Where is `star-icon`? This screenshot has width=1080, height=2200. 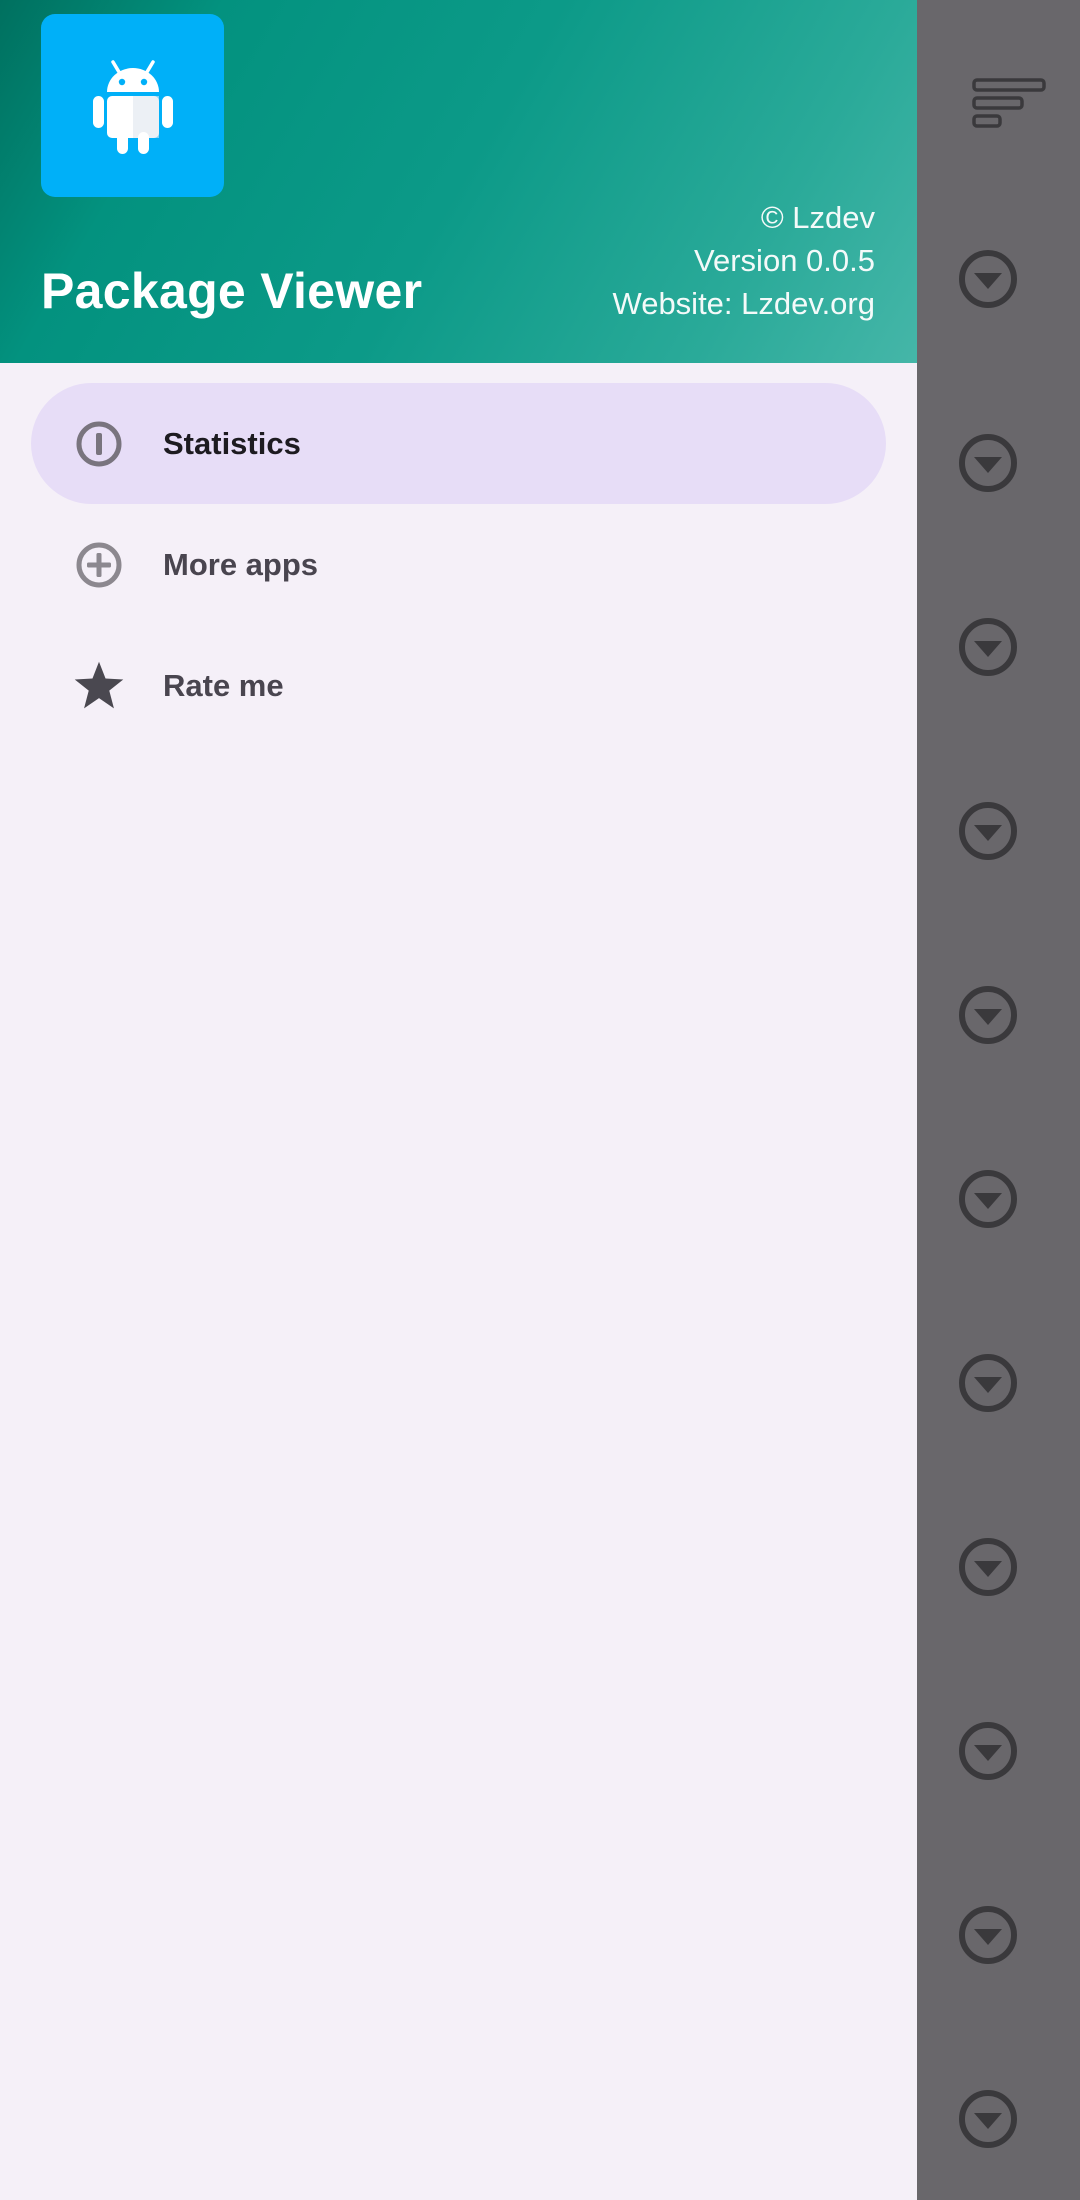 star-icon is located at coordinates (99, 686).